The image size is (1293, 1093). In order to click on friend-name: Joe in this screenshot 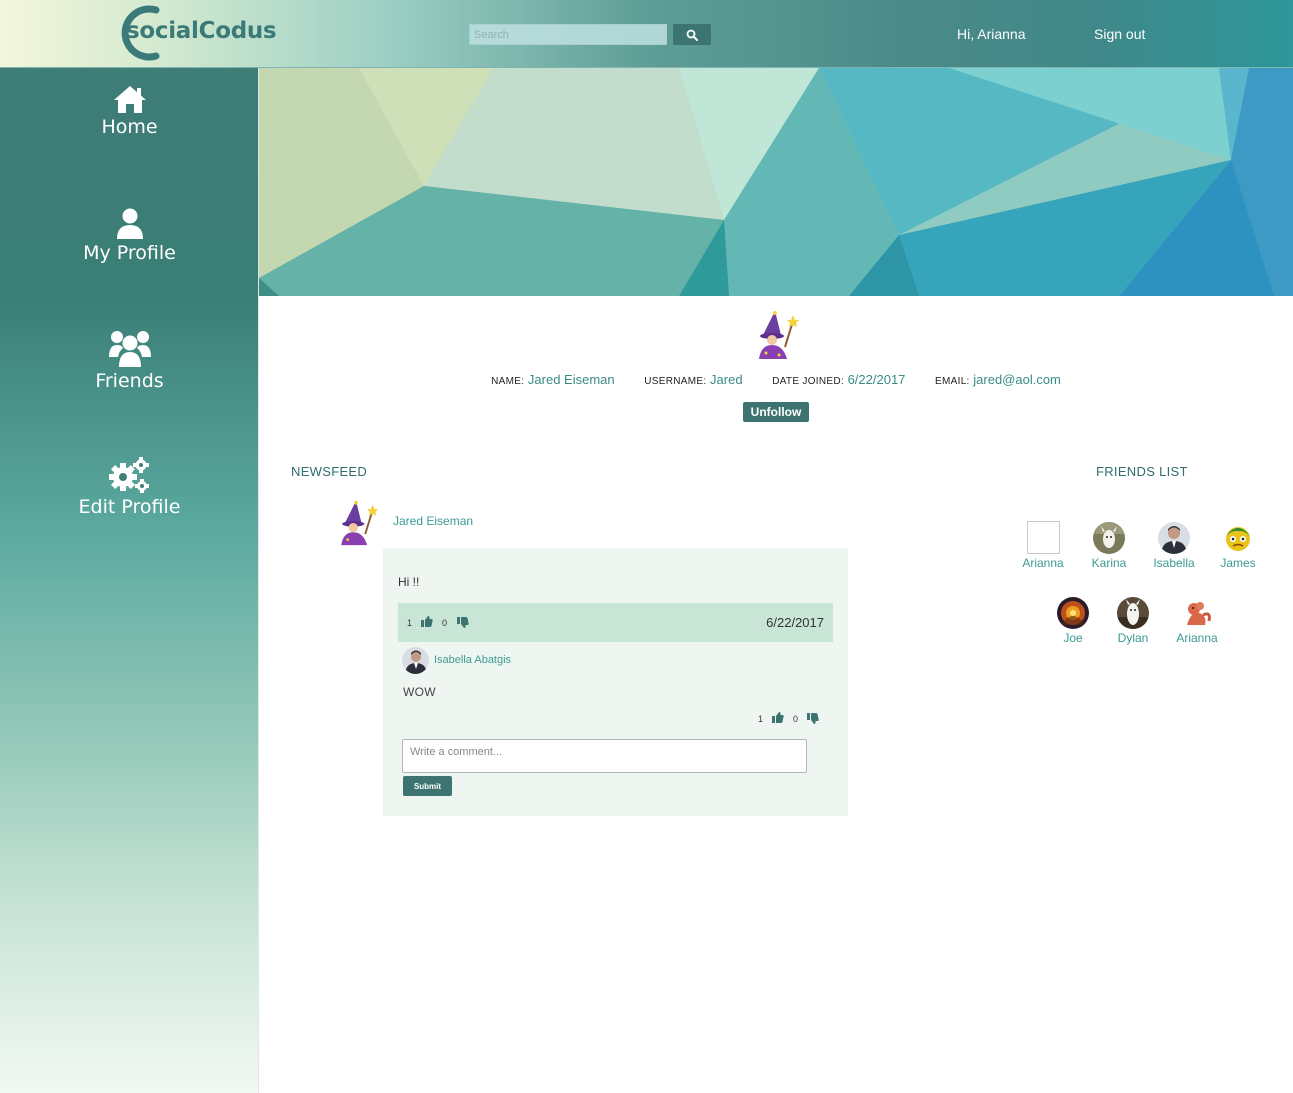, I will do `click(1073, 638)`.